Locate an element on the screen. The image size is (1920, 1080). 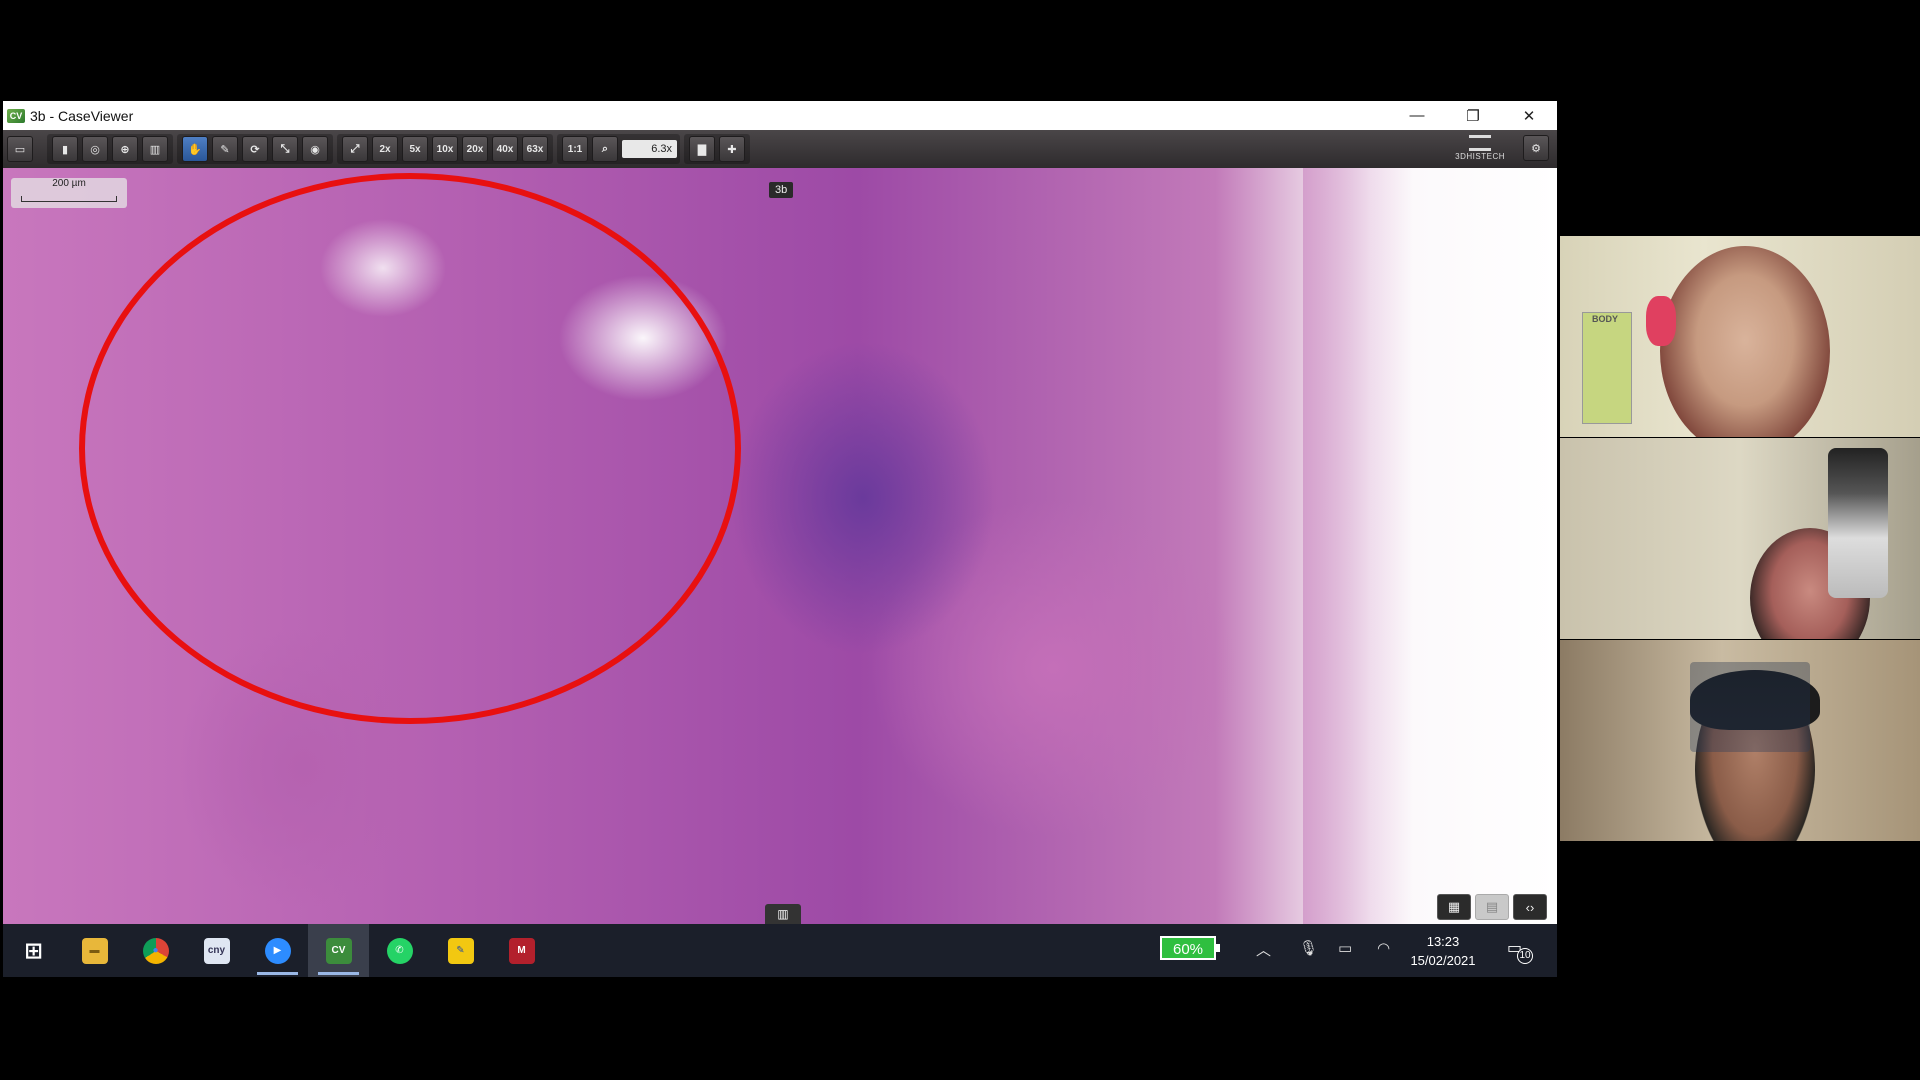
brand-logo: 3DHISTECH is located at coordinates (1480, 148).